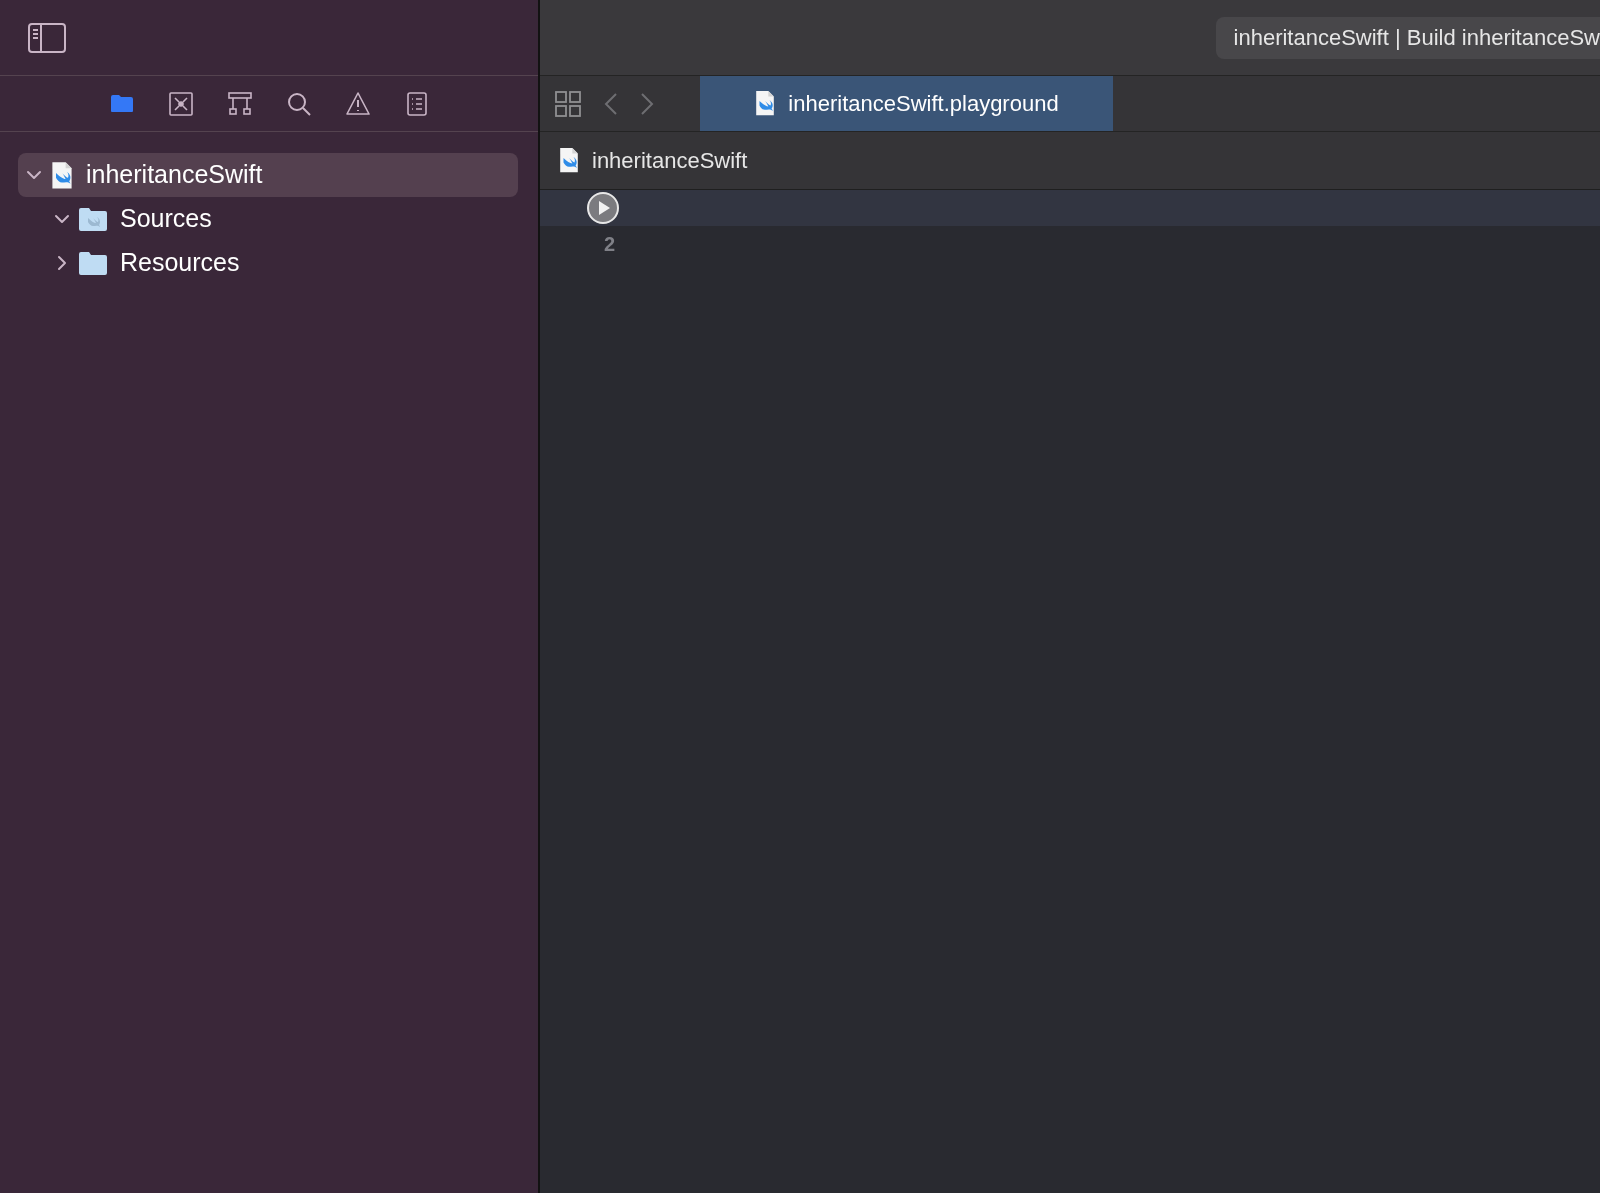 This screenshot has width=1600, height=1193. I want to click on sidebar-toggle-icon, so click(47, 37).